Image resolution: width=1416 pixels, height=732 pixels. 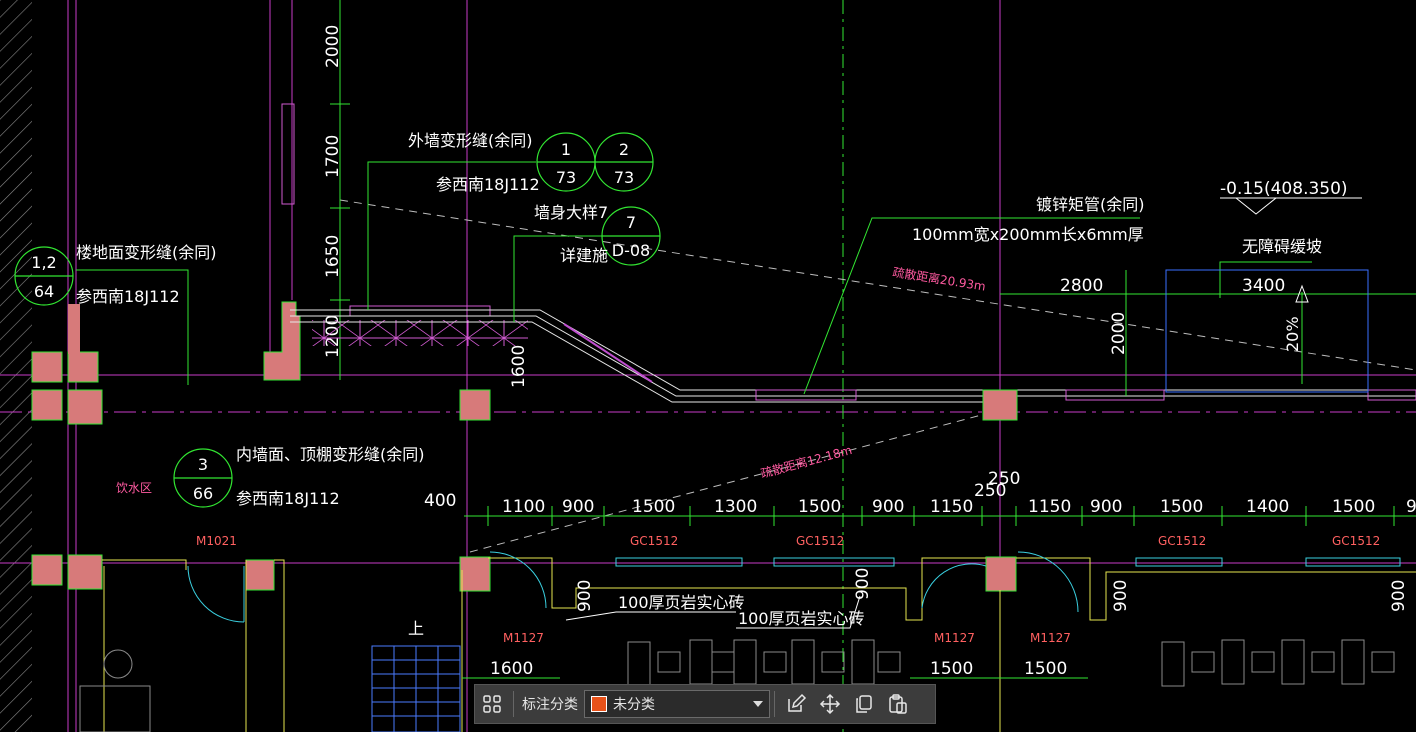 What do you see at coordinates (819, 507) in the screenshot?
I see `dim-row-4: 1500` at bounding box center [819, 507].